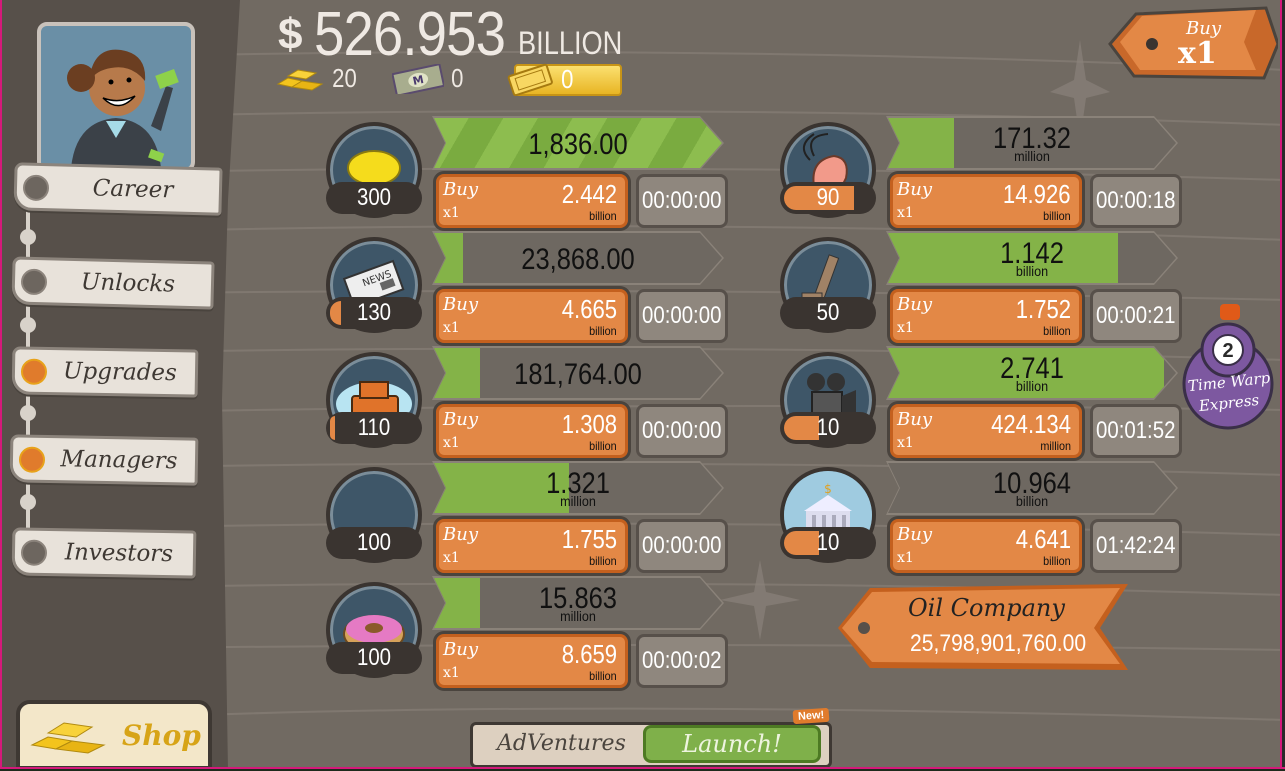 Image resolution: width=1285 pixels, height=771 pixels. I want to click on sidebar-item-label: Unlocks, so click(128, 283).